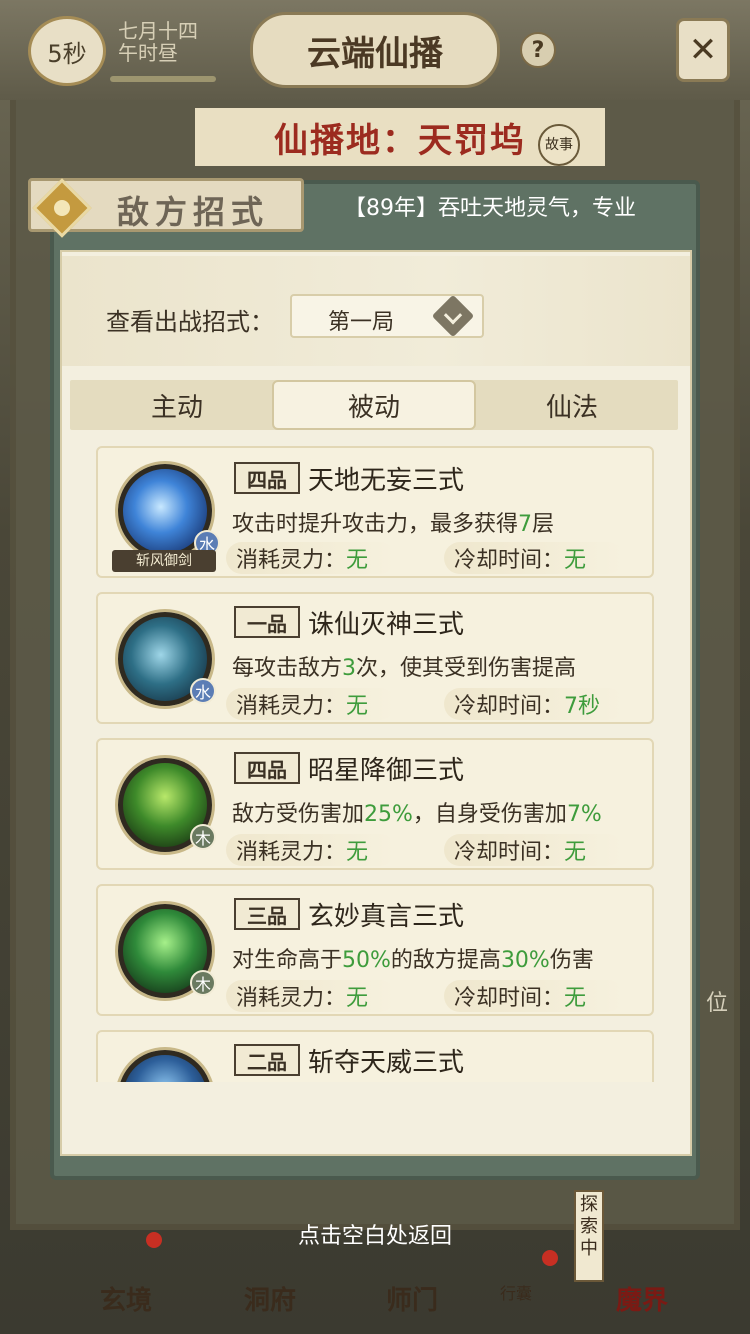 Image resolution: width=750 pixels, height=1334 pixels. I want to click on grade-tag: 二品, so click(267, 1060).